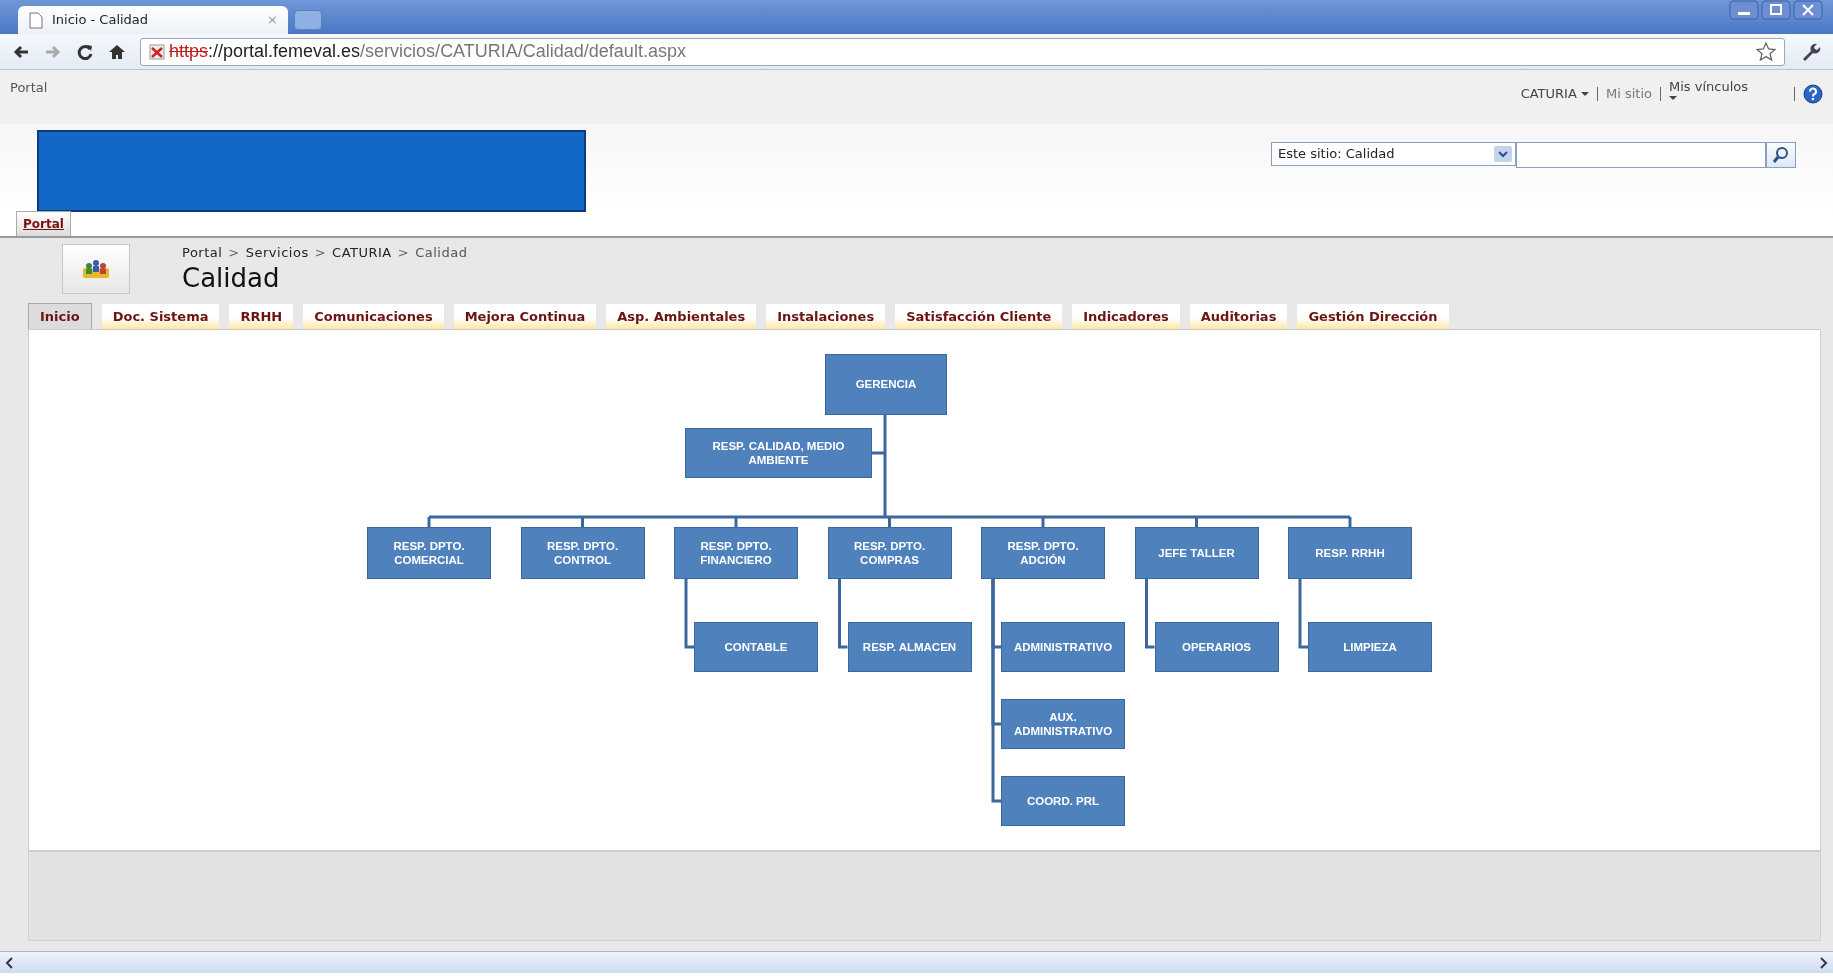  What do you see at coordinates (117, 51) in the screenshot?
I see `home-icon` at bounding box center [117, 51].